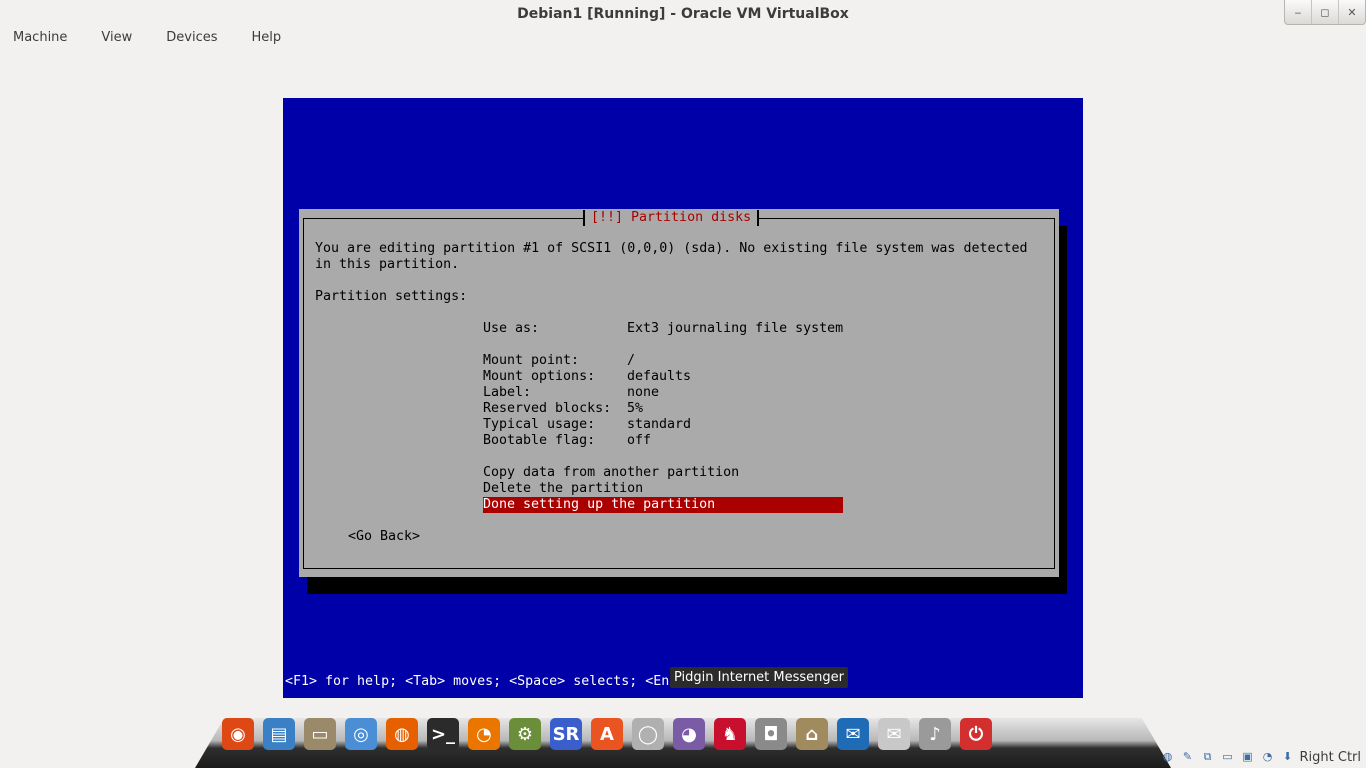 The image size is (1366, 768). Describe the element at coordinates (659, 425) in the screenshot. I see `setting-value-typical-usage: standard` at that location.